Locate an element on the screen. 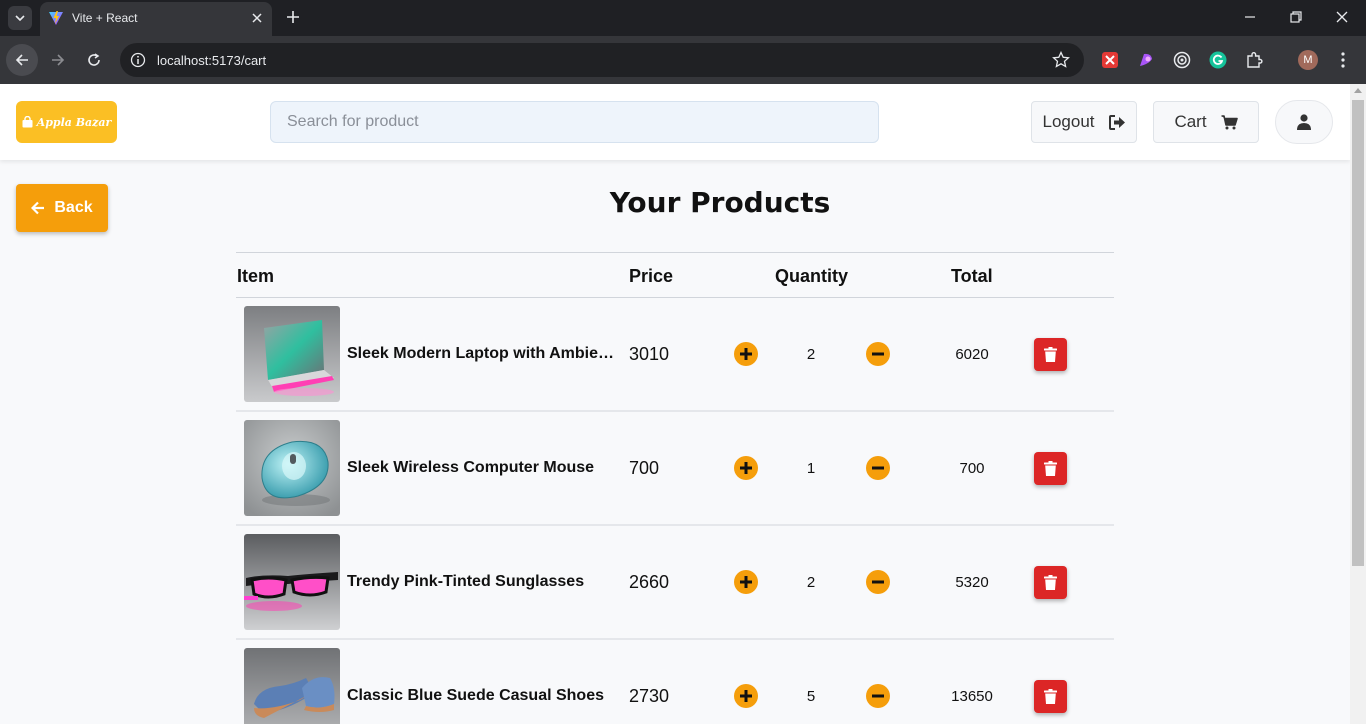 The image size is (1366, 724). page-title: Your Products is located at coordinates (720, 202).